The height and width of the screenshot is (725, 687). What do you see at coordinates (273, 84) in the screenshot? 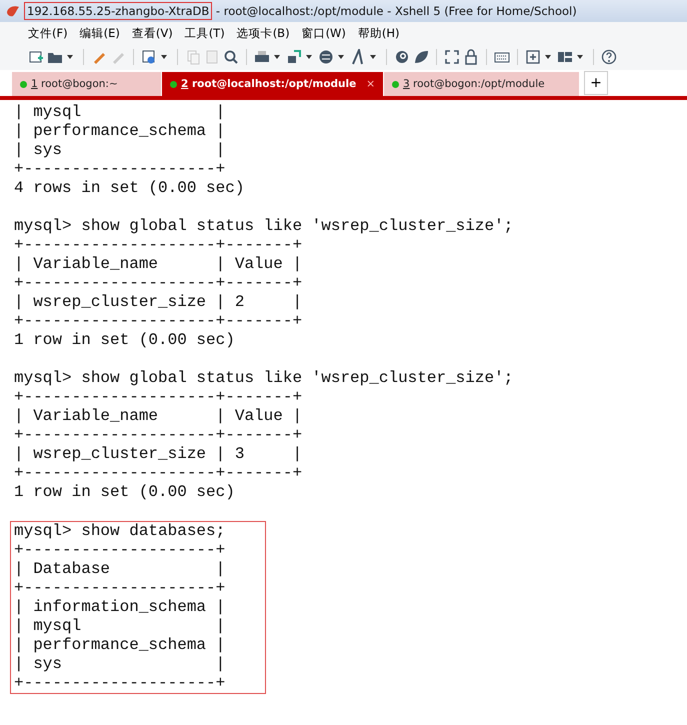
I see `session-tab: 2 root@localhost:/opt/module ×` at bounding box center [273, 84].